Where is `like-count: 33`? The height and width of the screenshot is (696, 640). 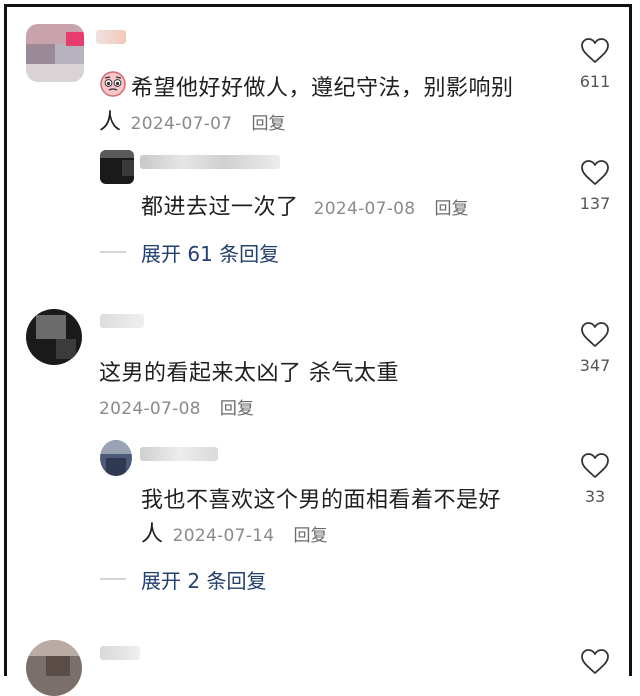 like-count: 33 is located at coordinates (595, 496).